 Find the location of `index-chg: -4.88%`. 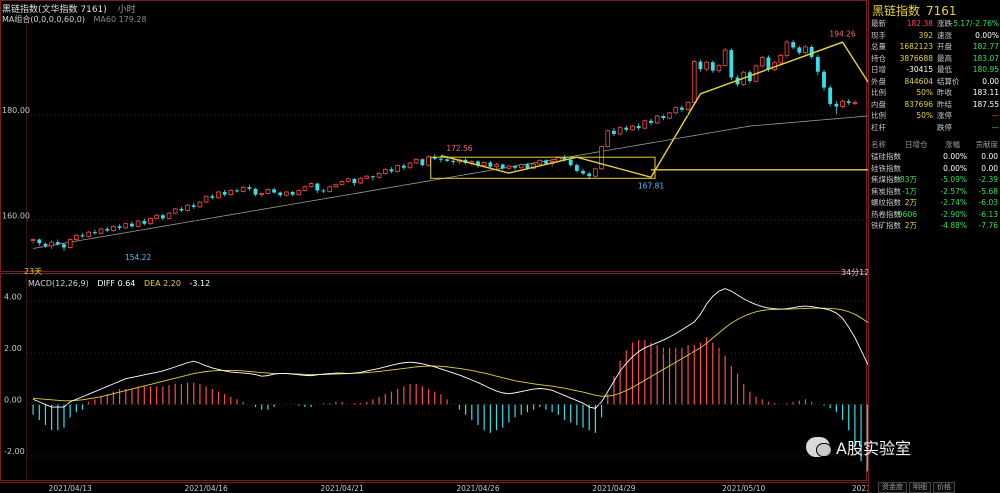

index-chg: -4.88% is located at coordinates (953, 225).